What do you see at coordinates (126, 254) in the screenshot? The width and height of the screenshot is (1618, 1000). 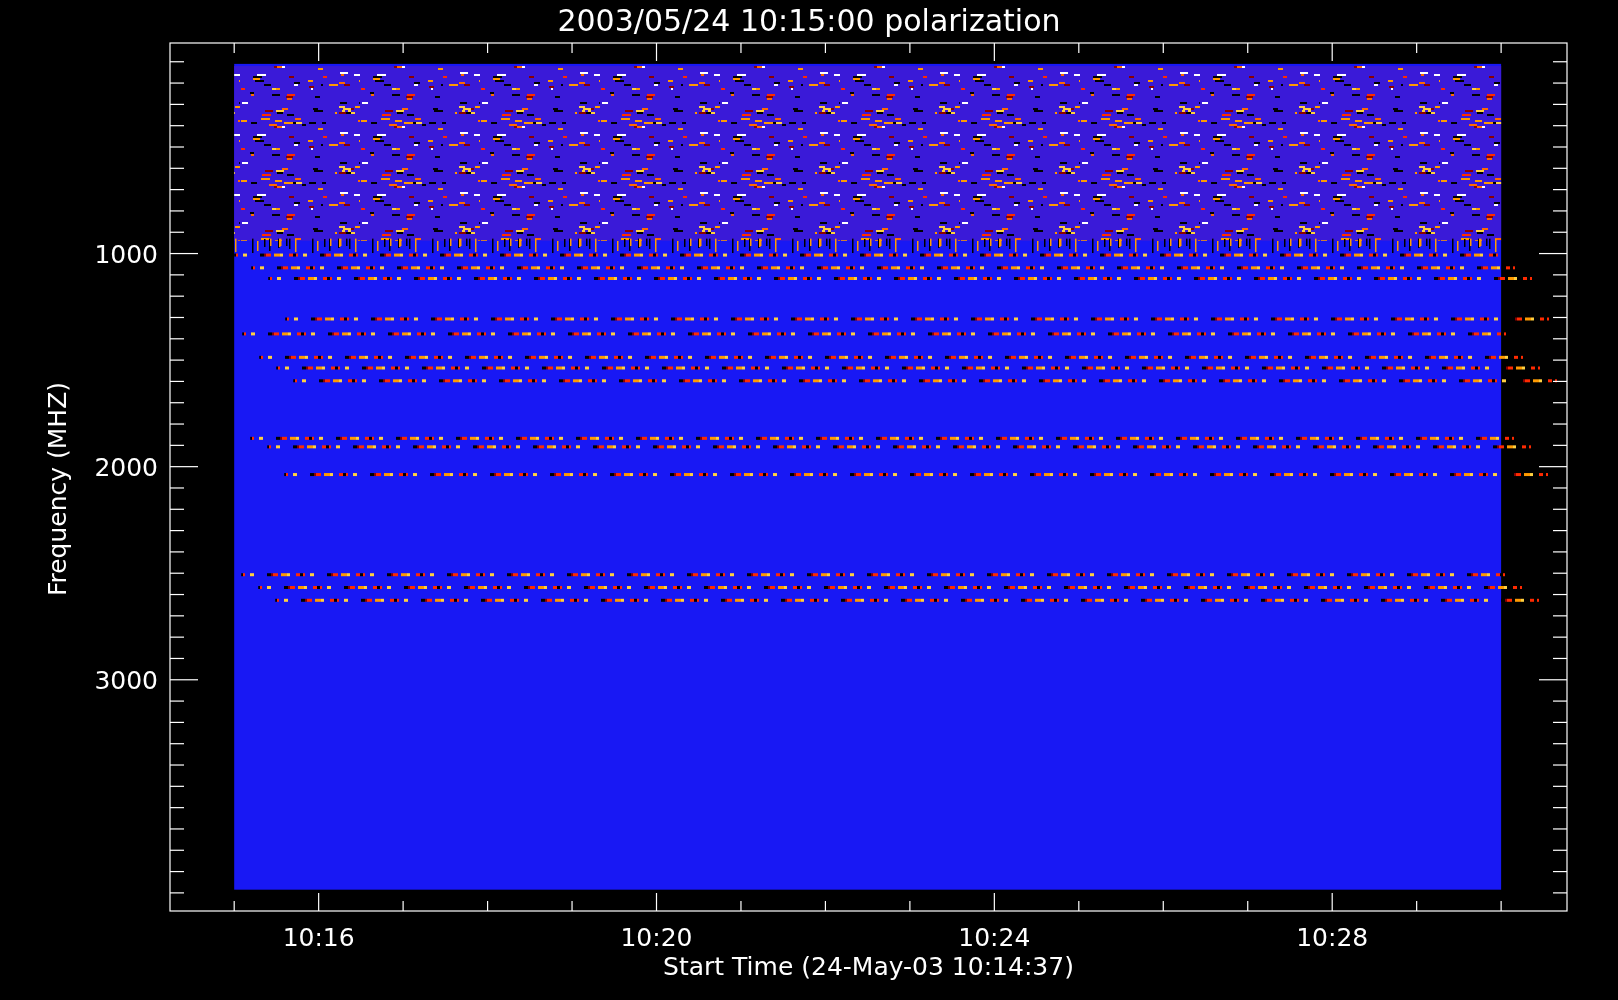 I see `y-tick-label: 1000` at bounding box center [126, 254].